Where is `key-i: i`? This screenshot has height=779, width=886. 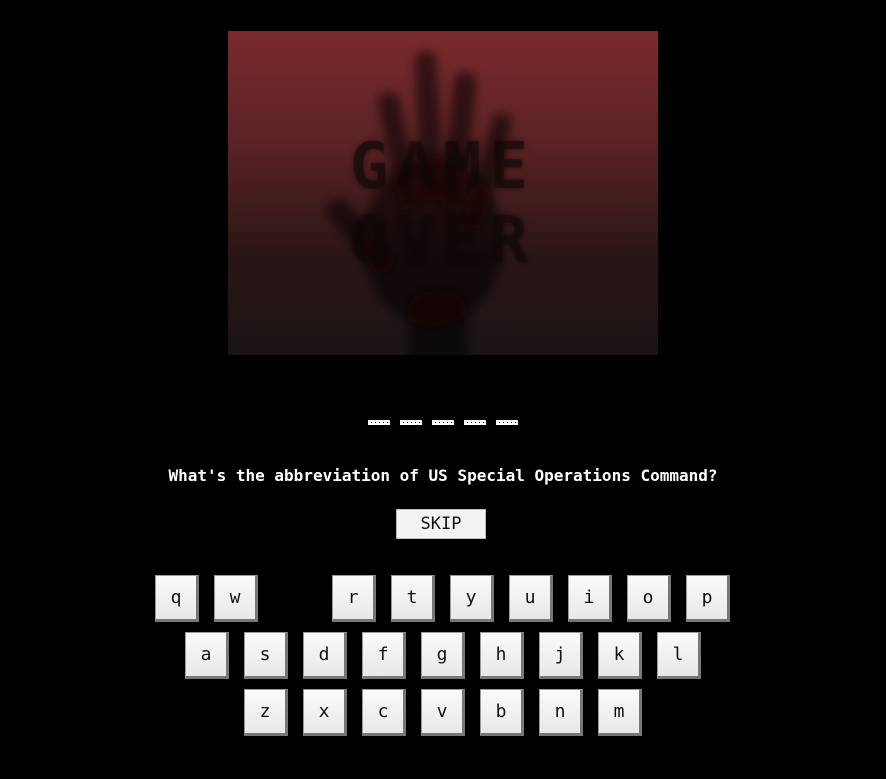 key-i: i is located at coordinates (590, 598).